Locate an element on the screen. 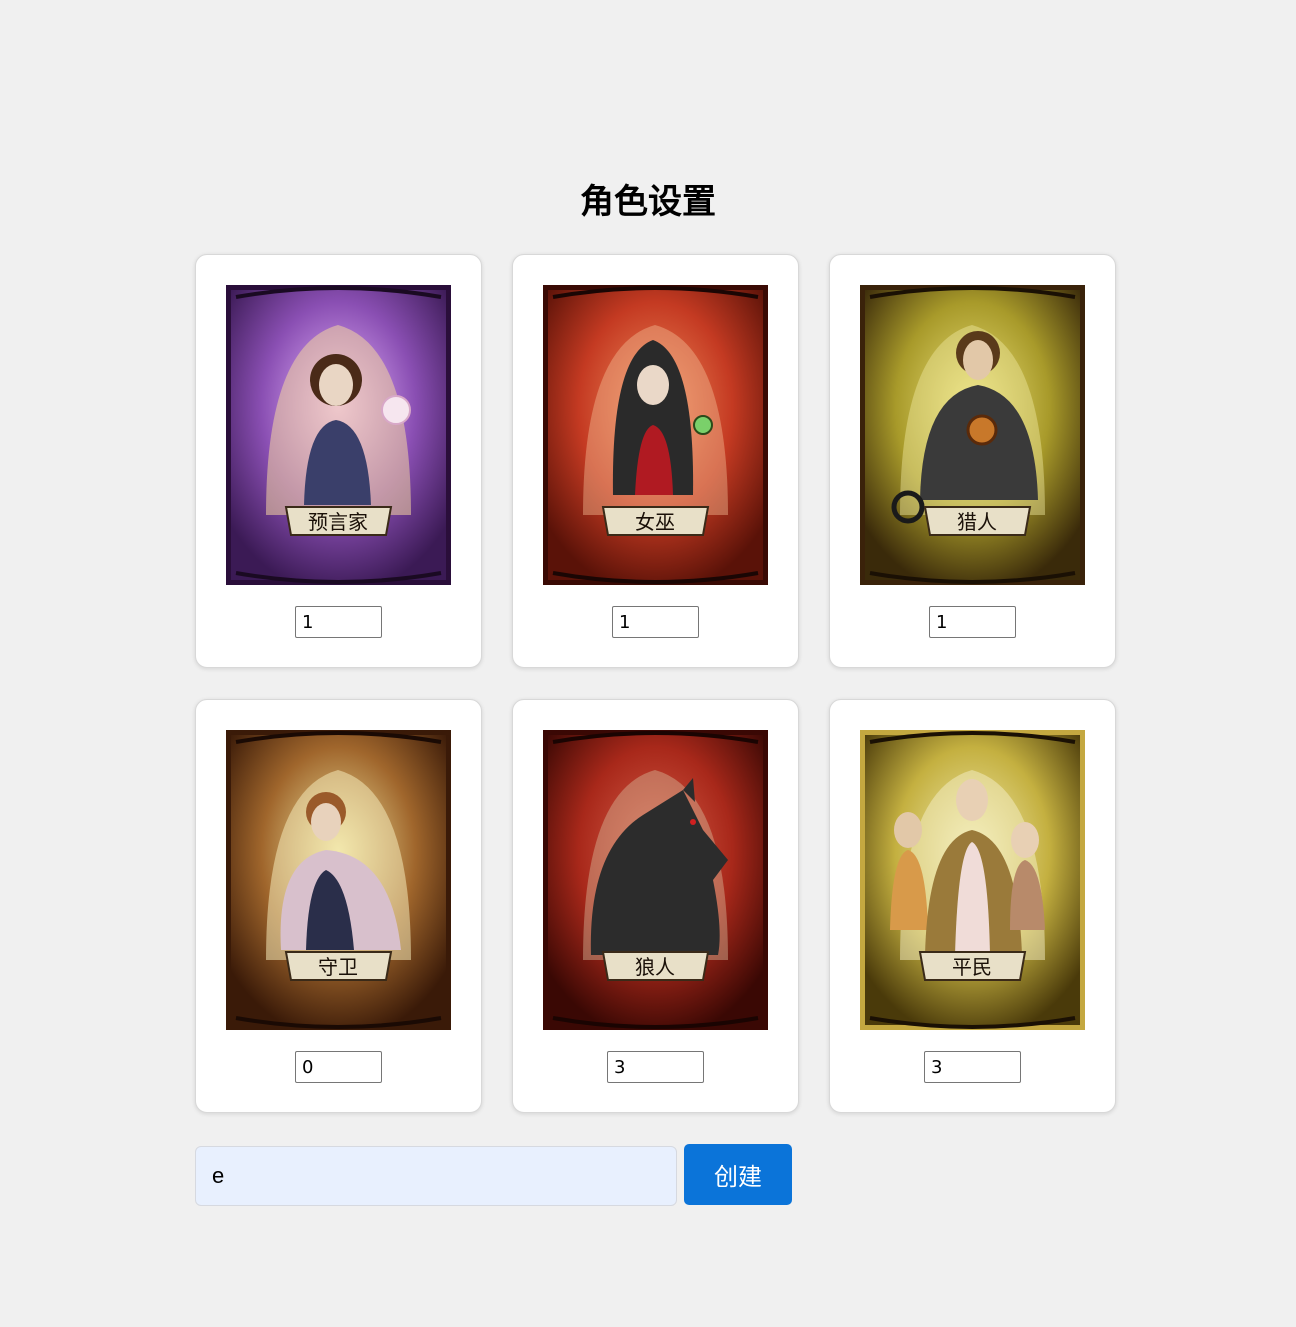 This screenshot has height=1327, width=1296. guard-label: 守卫 is located at coordinates (338, 967).